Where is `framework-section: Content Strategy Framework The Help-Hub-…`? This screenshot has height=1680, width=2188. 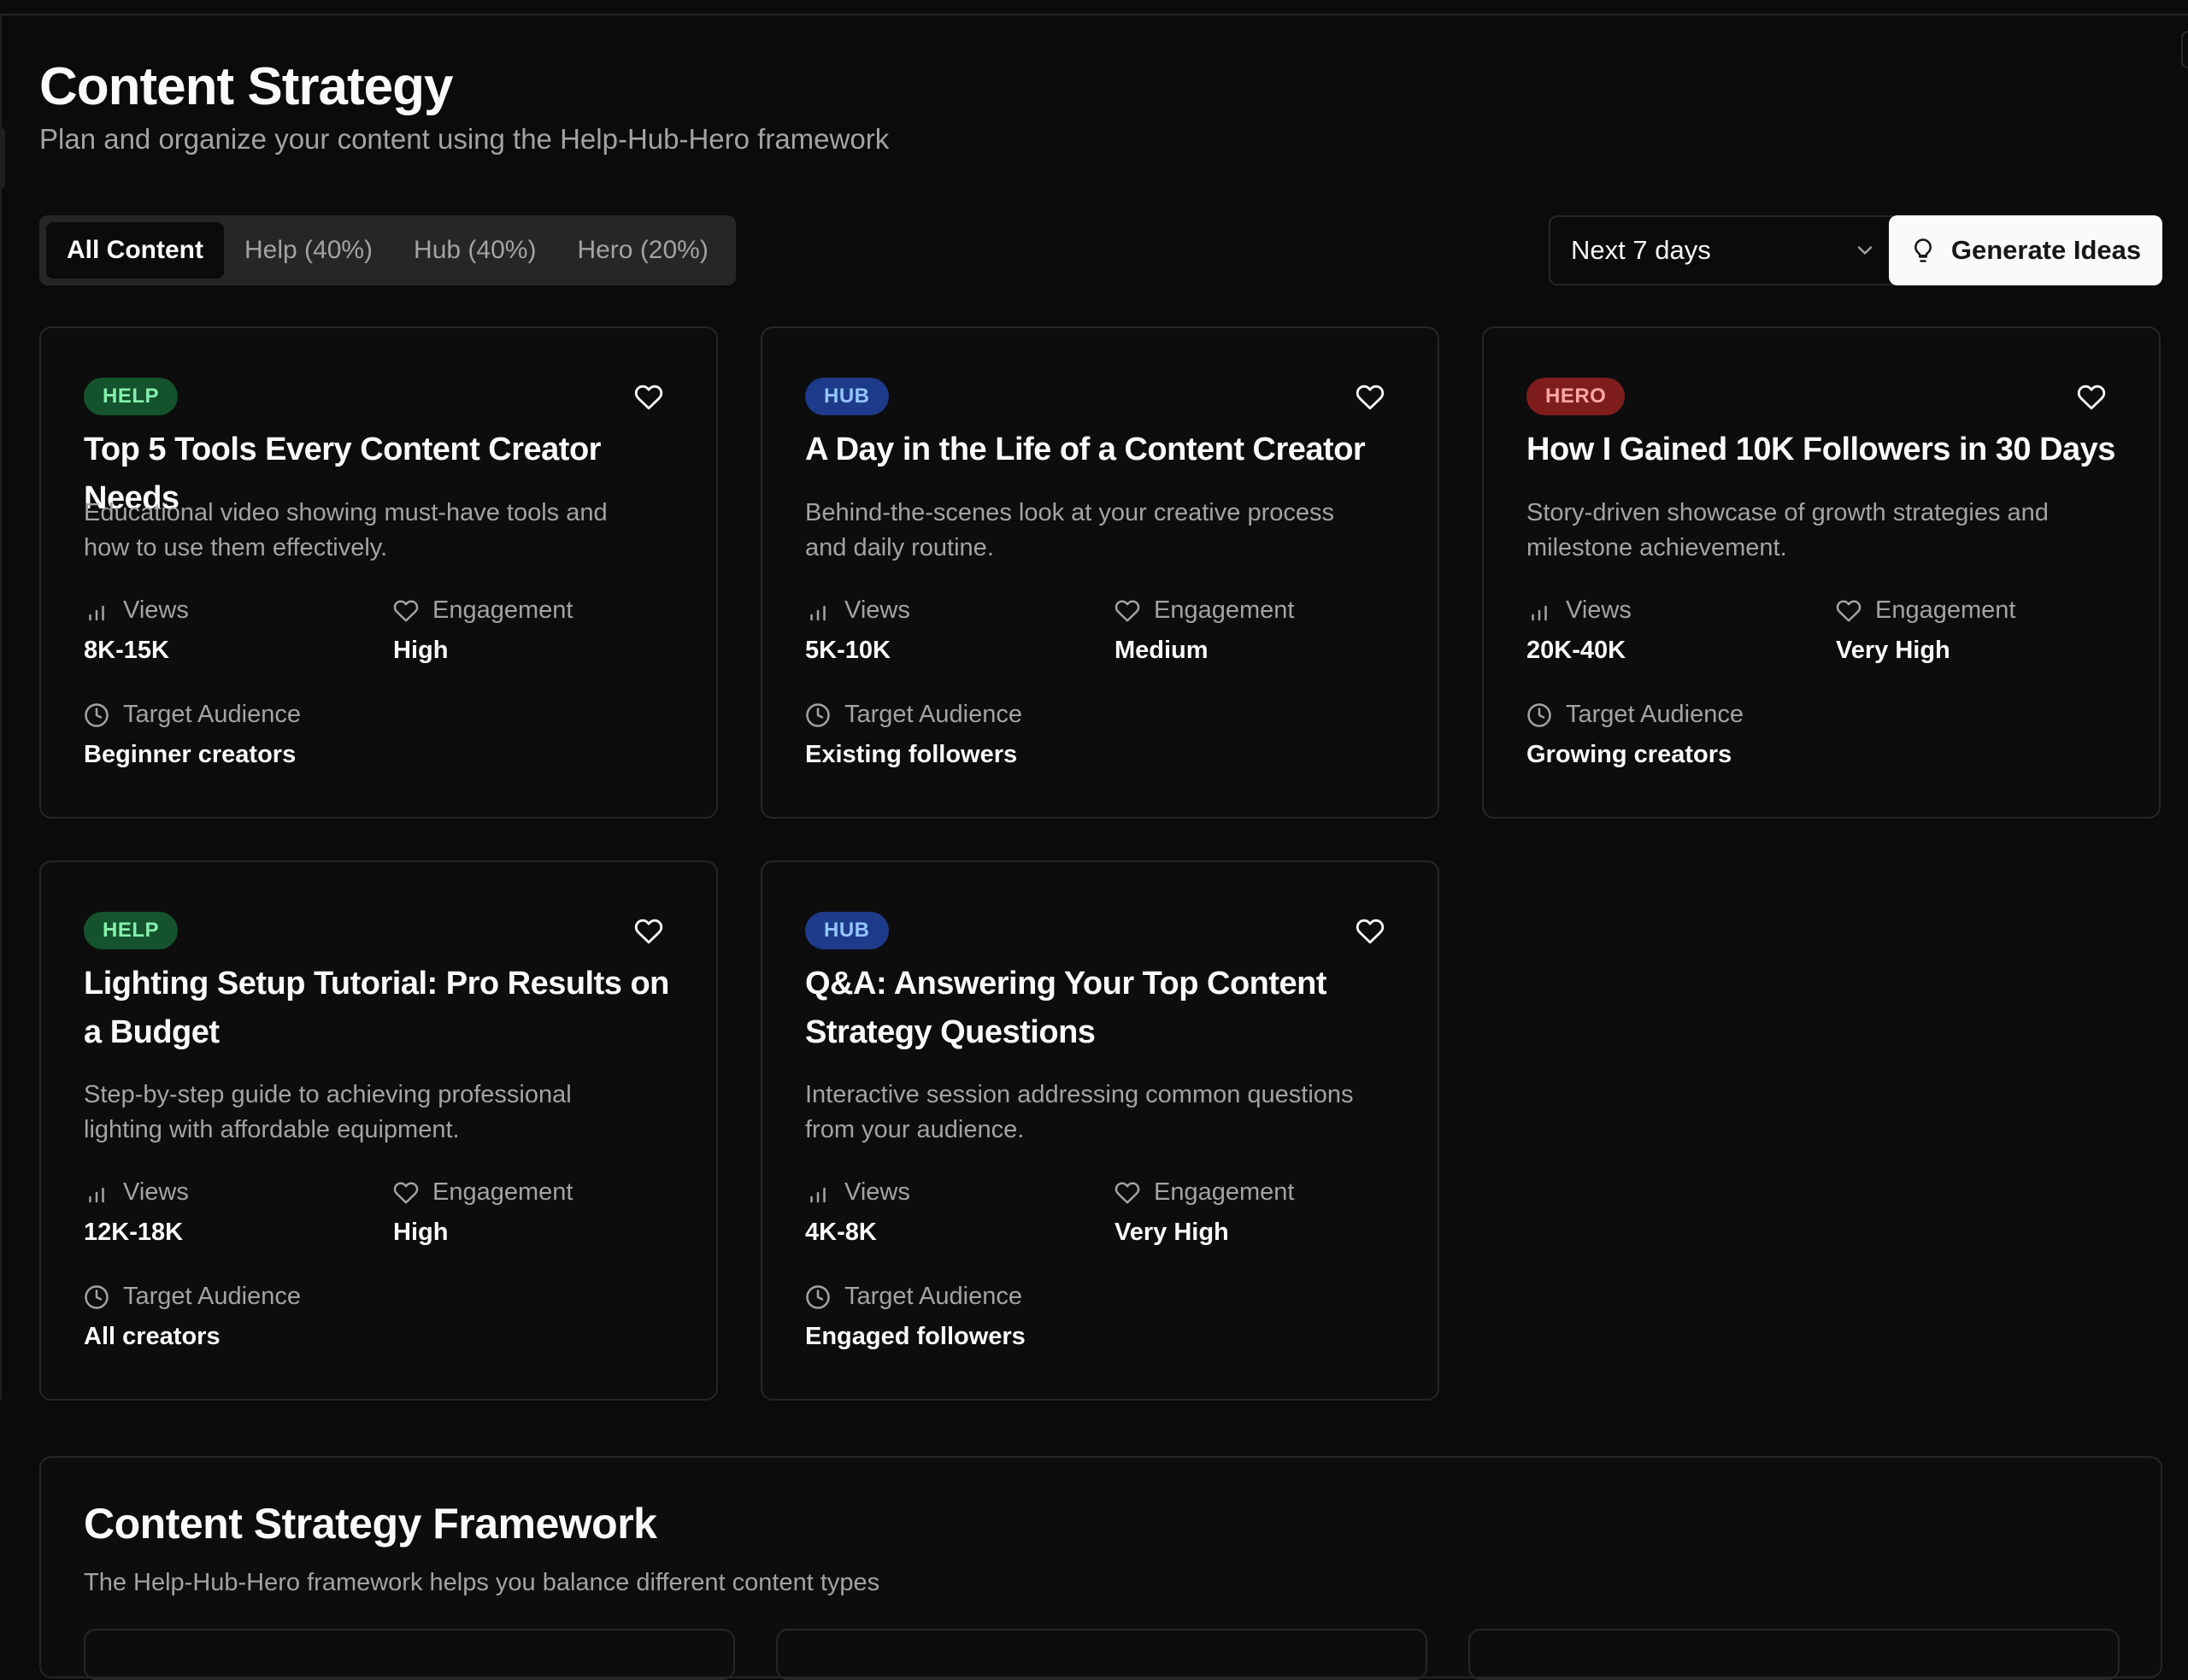 framework-section: Content Strategy Framework The Help-Hub-… is located at coordinates (1101, 1568).